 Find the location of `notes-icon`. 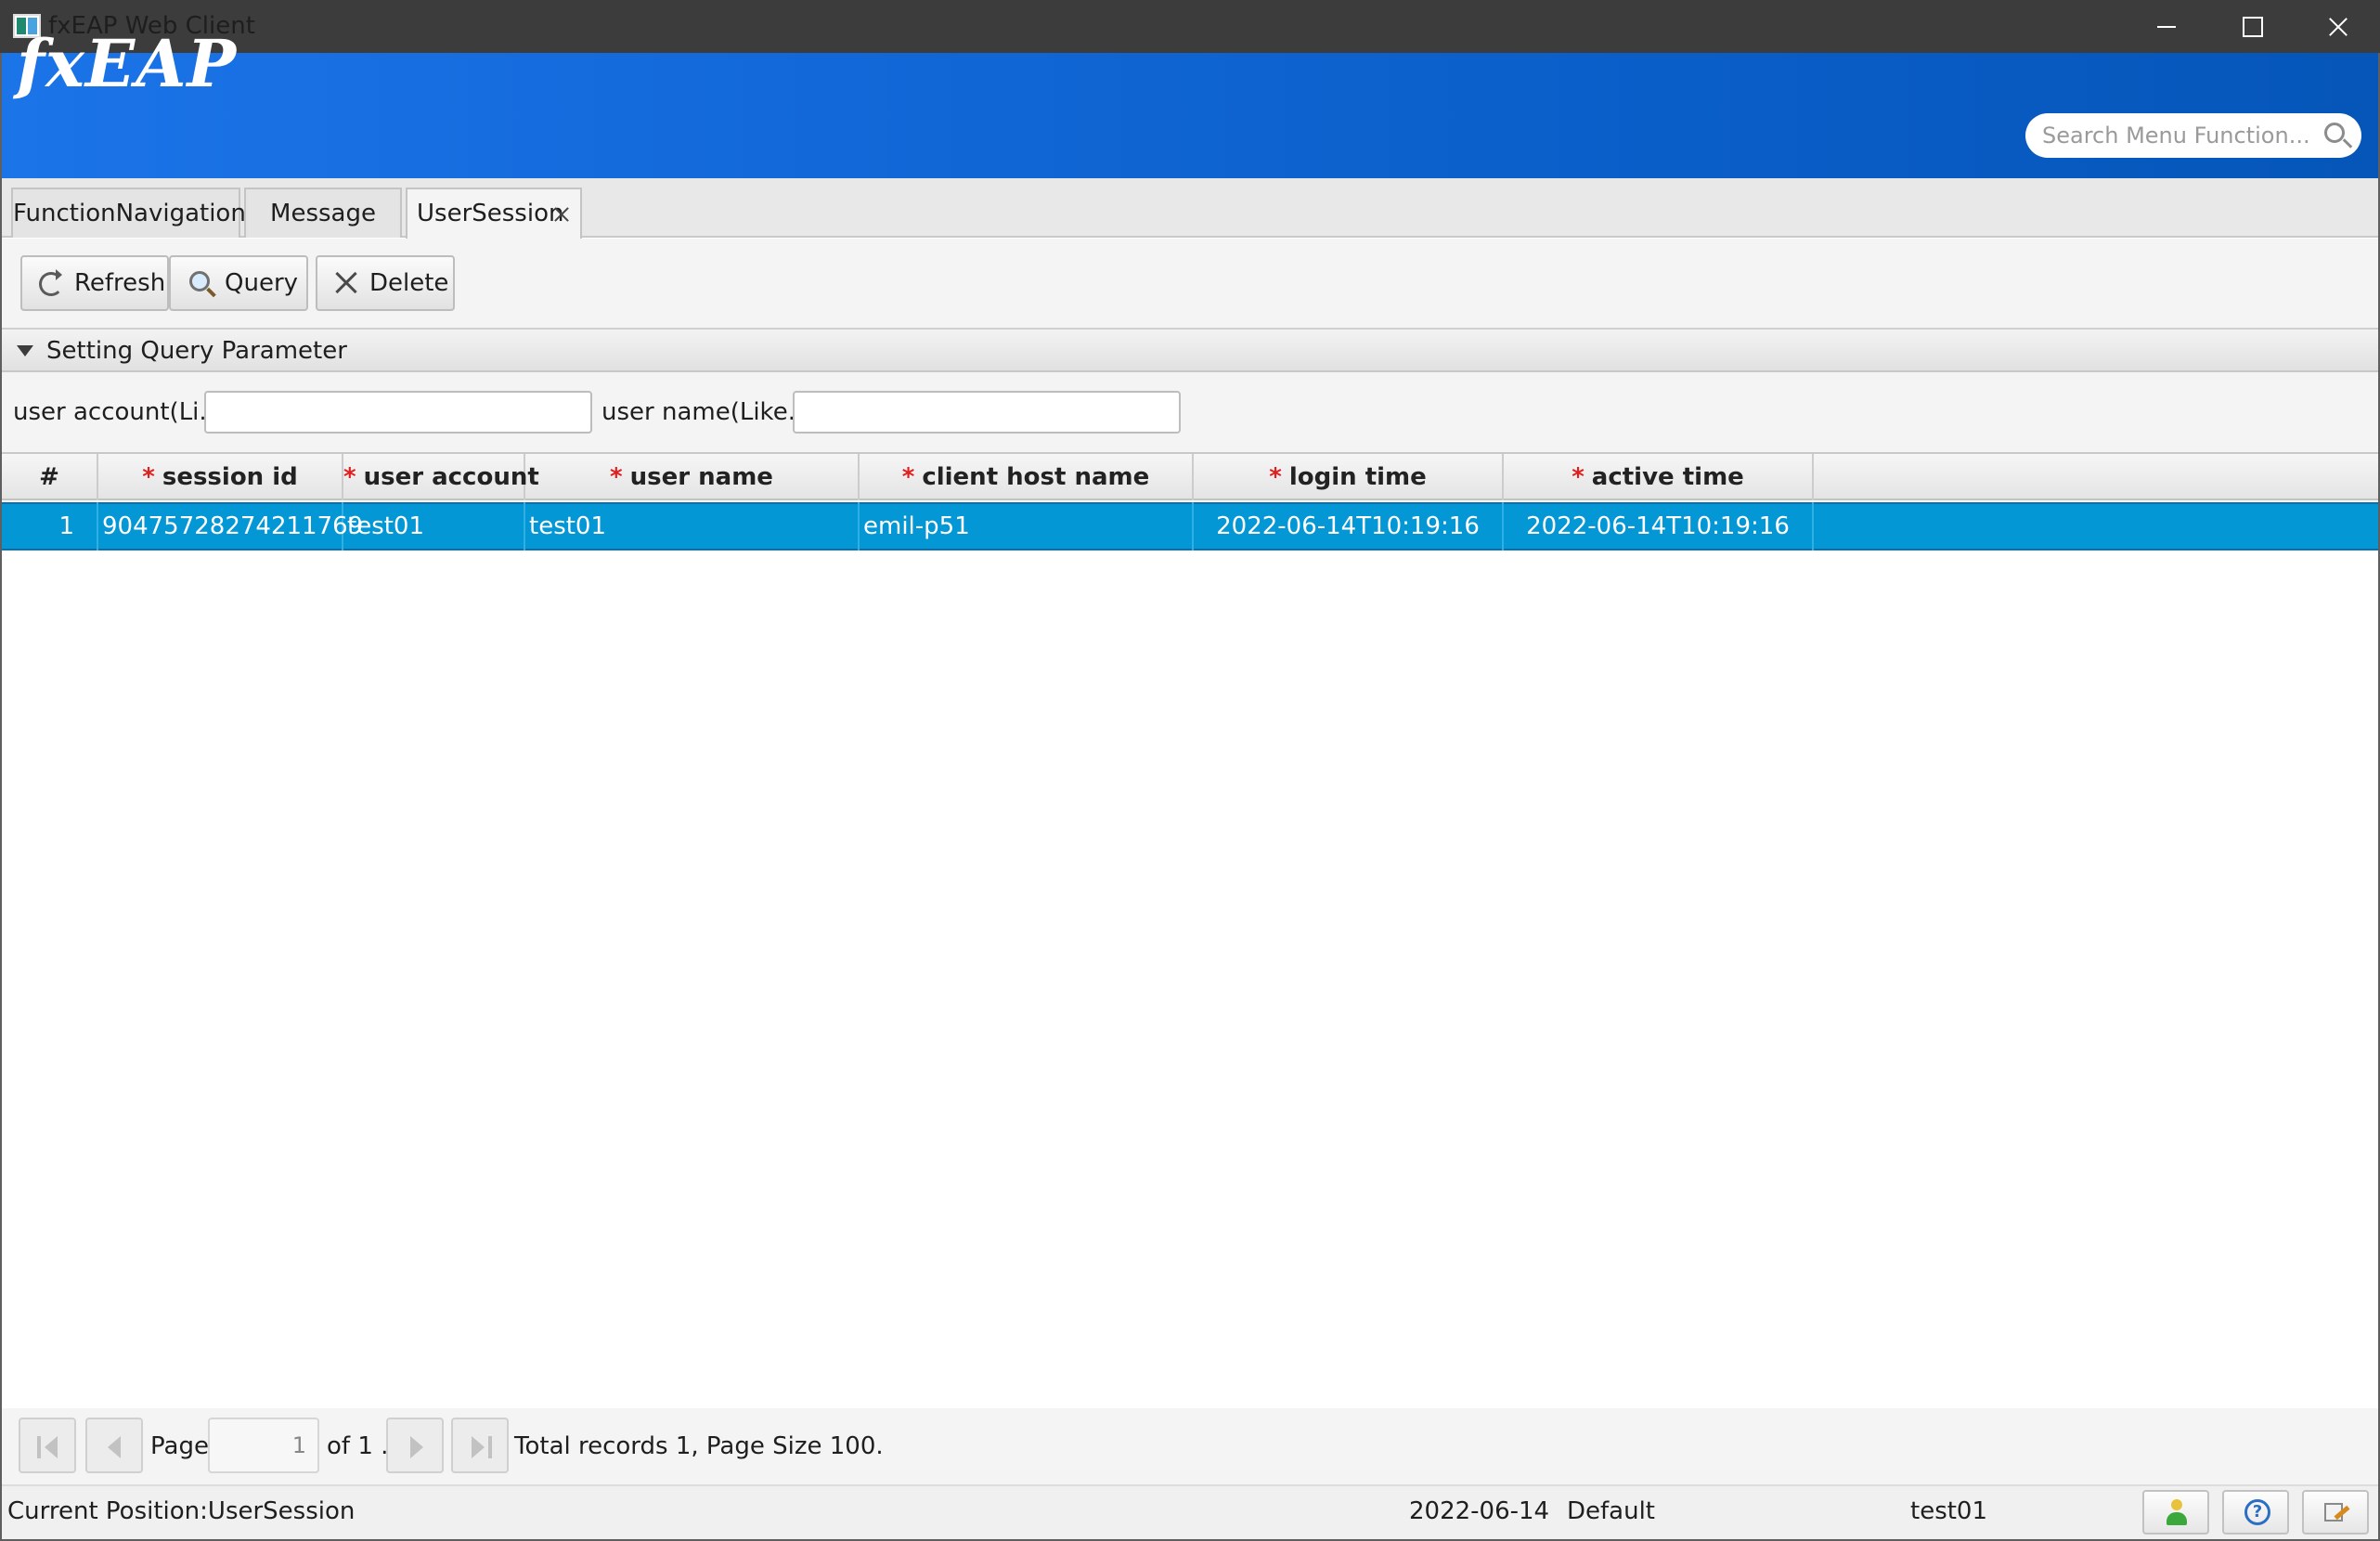

notes-icon is located at coordinates (2336, 1512).